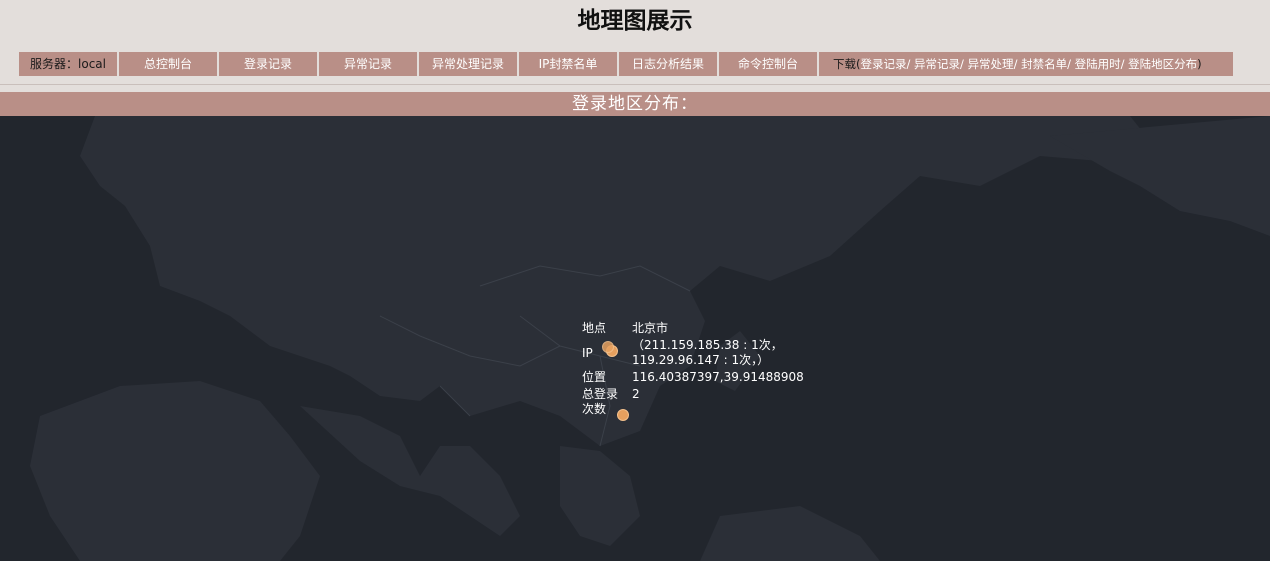  What do you see at coordinates (693, 402) in the screenshot?
I see `tooltip-row-total: 总登录 次数 2` at bounding box center [693, 402].